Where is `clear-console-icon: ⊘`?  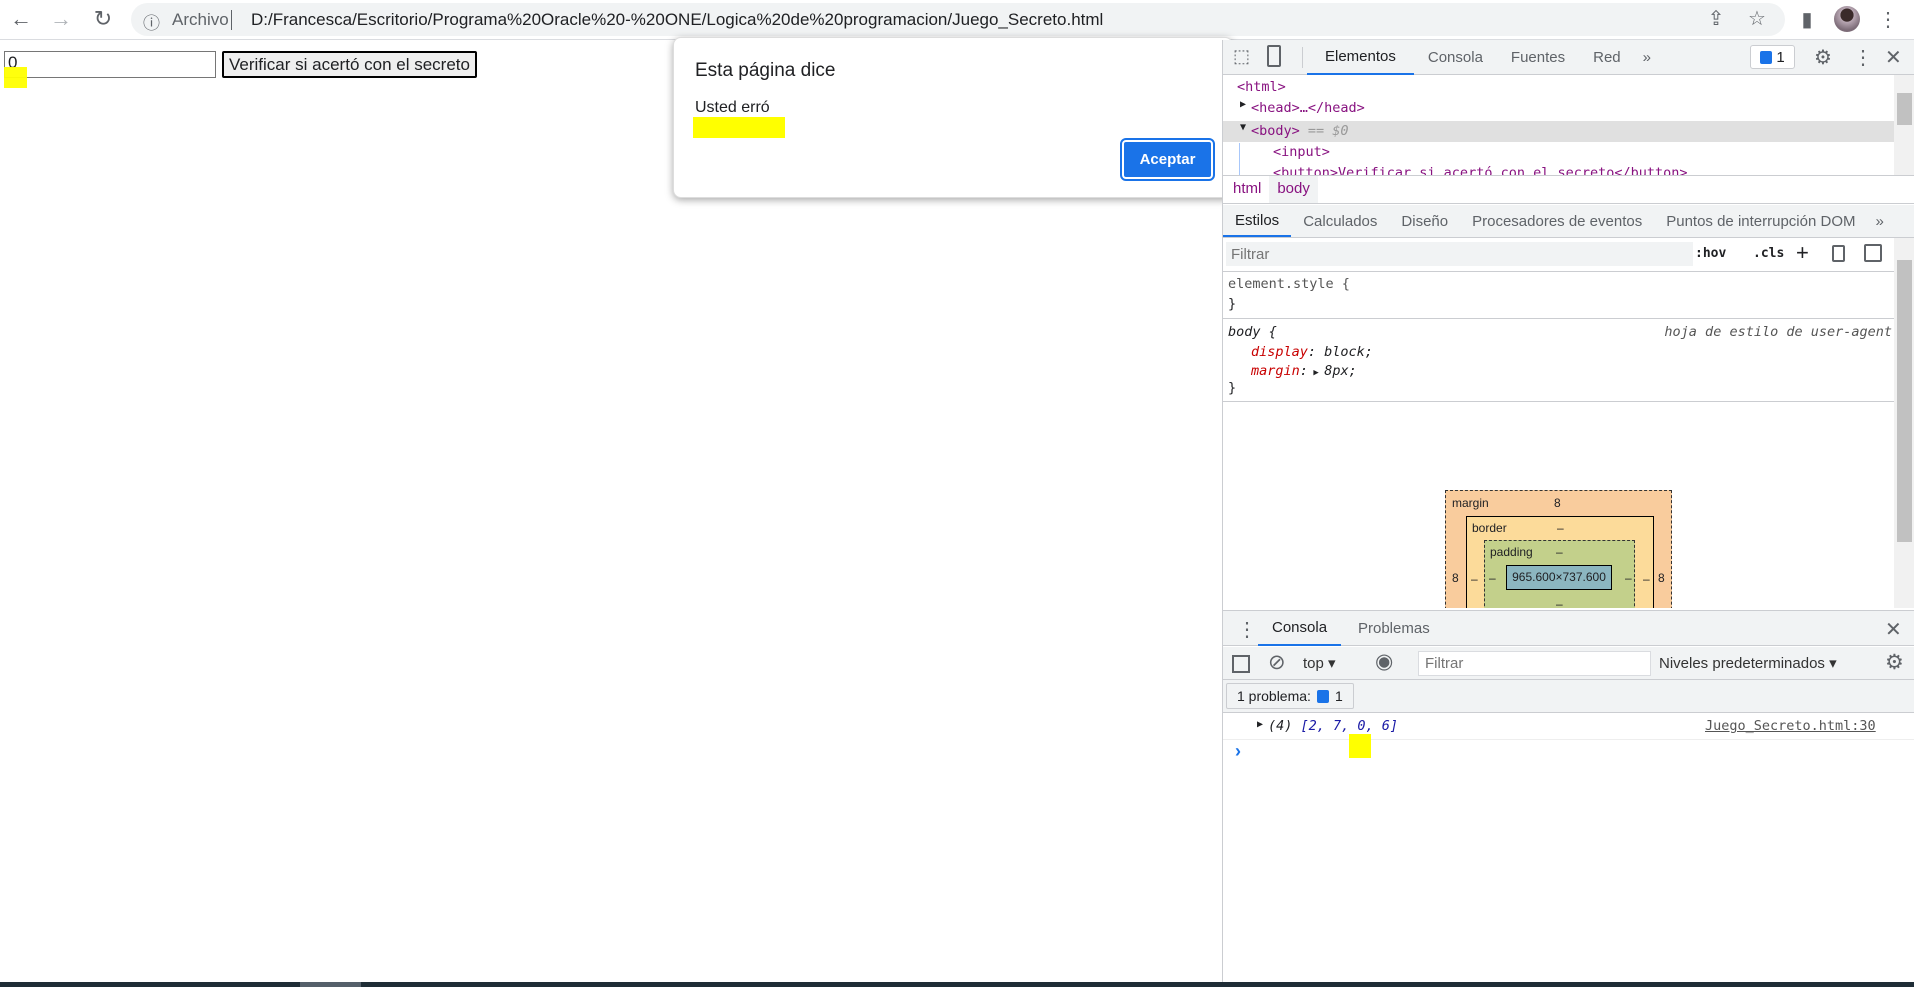
clear-console-icon: ⊘ is located at coordinates (1277, 662).